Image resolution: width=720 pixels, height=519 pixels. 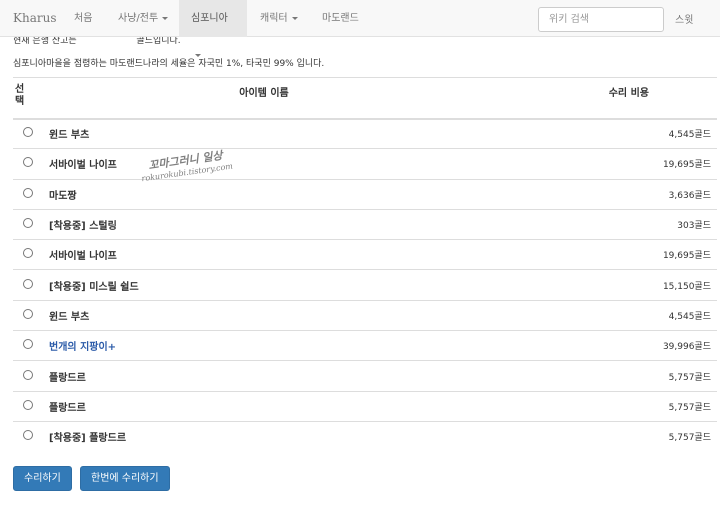 What do you see at coordinates (264, 345) in the screenshot?
I see `item-name: 번개의 지팡이+` at bounding box center [264, 345].